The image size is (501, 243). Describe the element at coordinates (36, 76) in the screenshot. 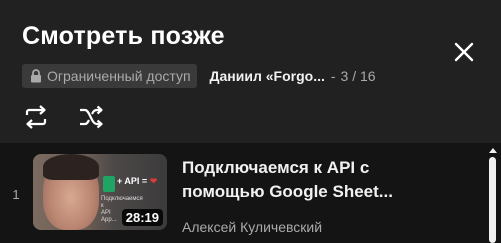

I see `lock-icon` at that location.